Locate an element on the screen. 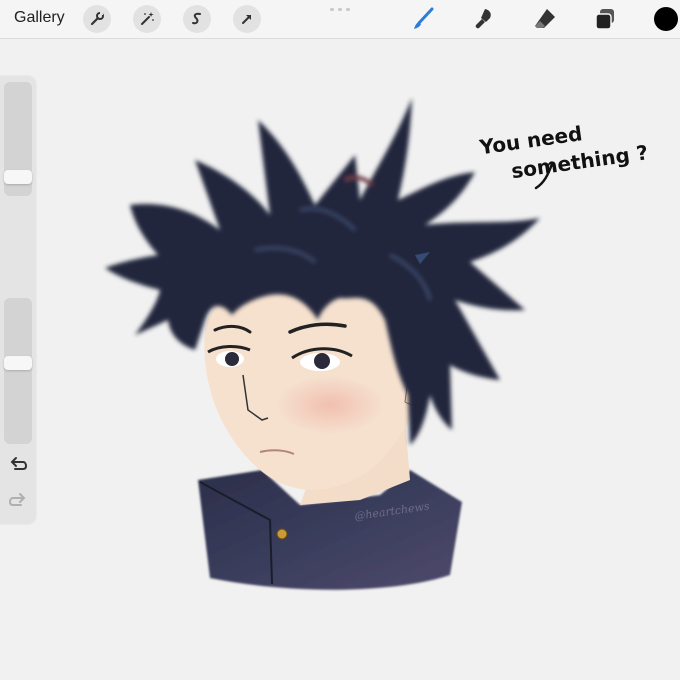 The height and width of the screenshot is (680, 680). layers-button is located at coordinates (605, 19).